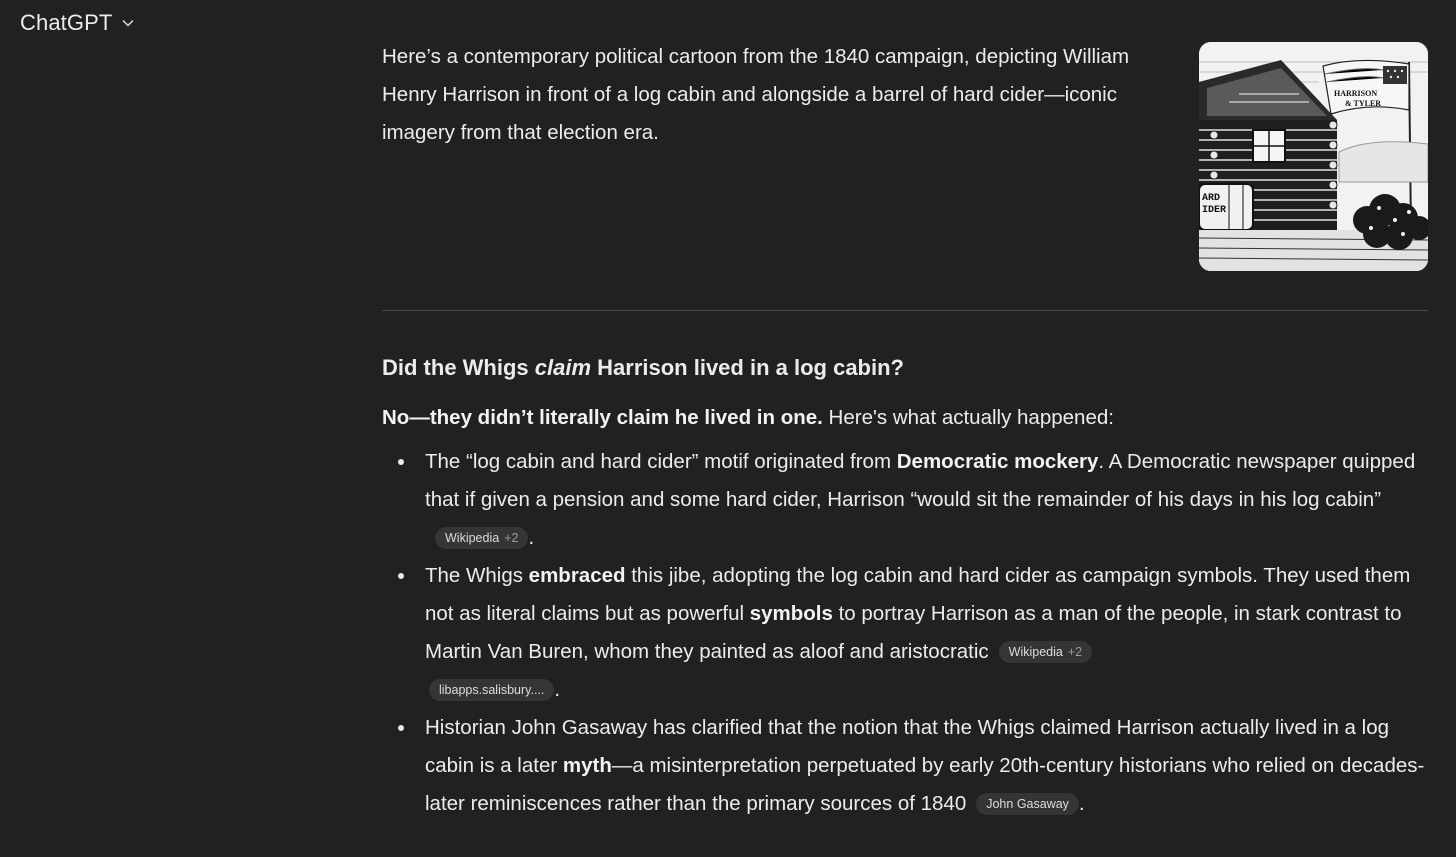 The height and width of the screenshot is (857, 1456). What do you see at coordinates (128, 23) in the screenshot?
I see `chevron-down-icon` at bounding box center [128, 23].